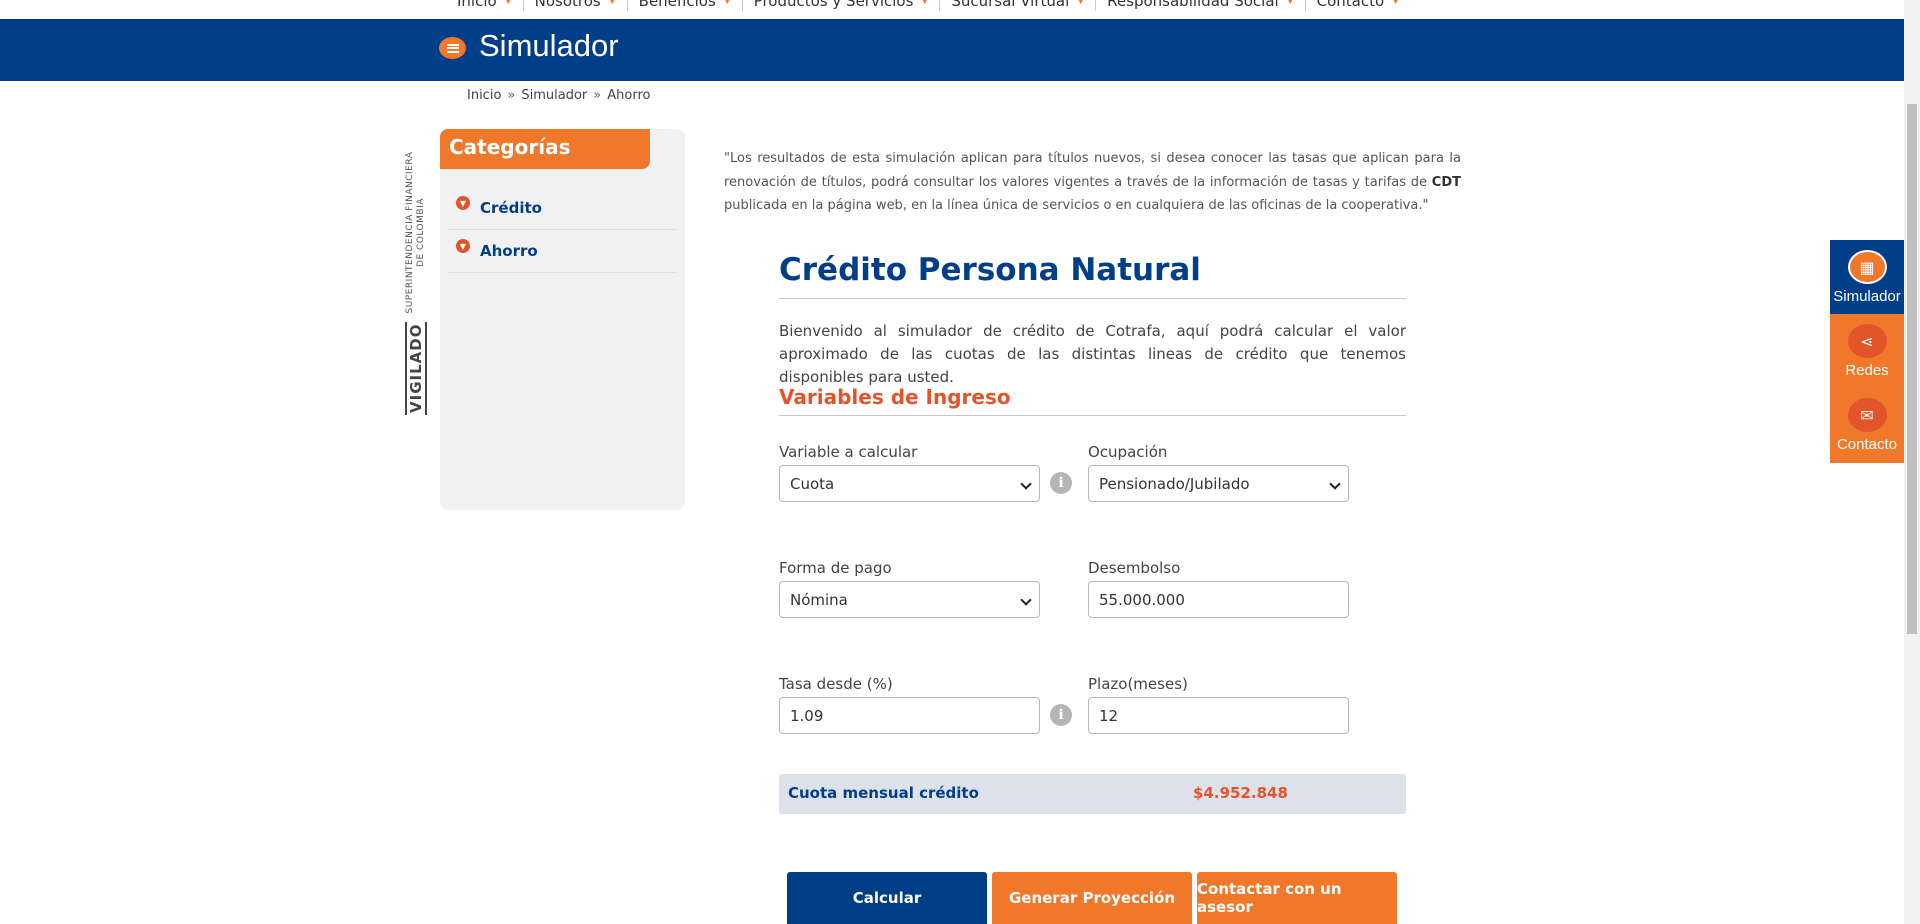  What do you see at coordinates (1867, 370) in the screenshot?
I see `float-label: Redes` at bounding box center [1867, 370].